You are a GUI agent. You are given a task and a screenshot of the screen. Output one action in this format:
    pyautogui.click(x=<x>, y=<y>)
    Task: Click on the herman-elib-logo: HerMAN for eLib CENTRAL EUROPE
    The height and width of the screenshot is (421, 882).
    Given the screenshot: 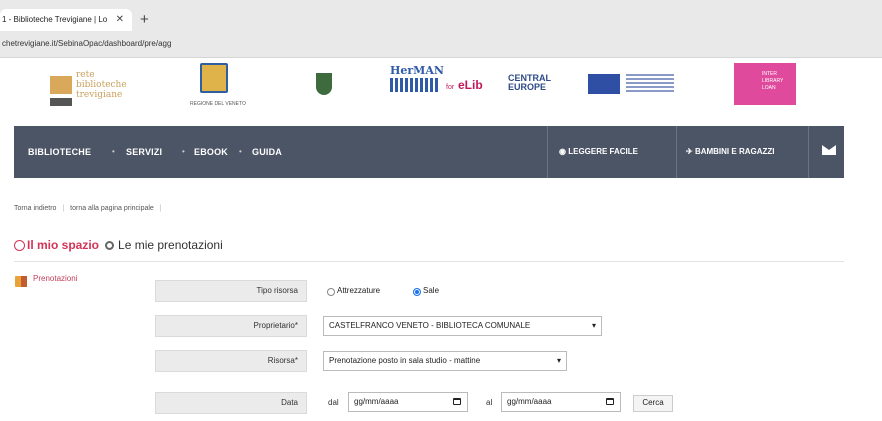 What is the action you would take?
    pyautogui.click(x=535, y=87)
    